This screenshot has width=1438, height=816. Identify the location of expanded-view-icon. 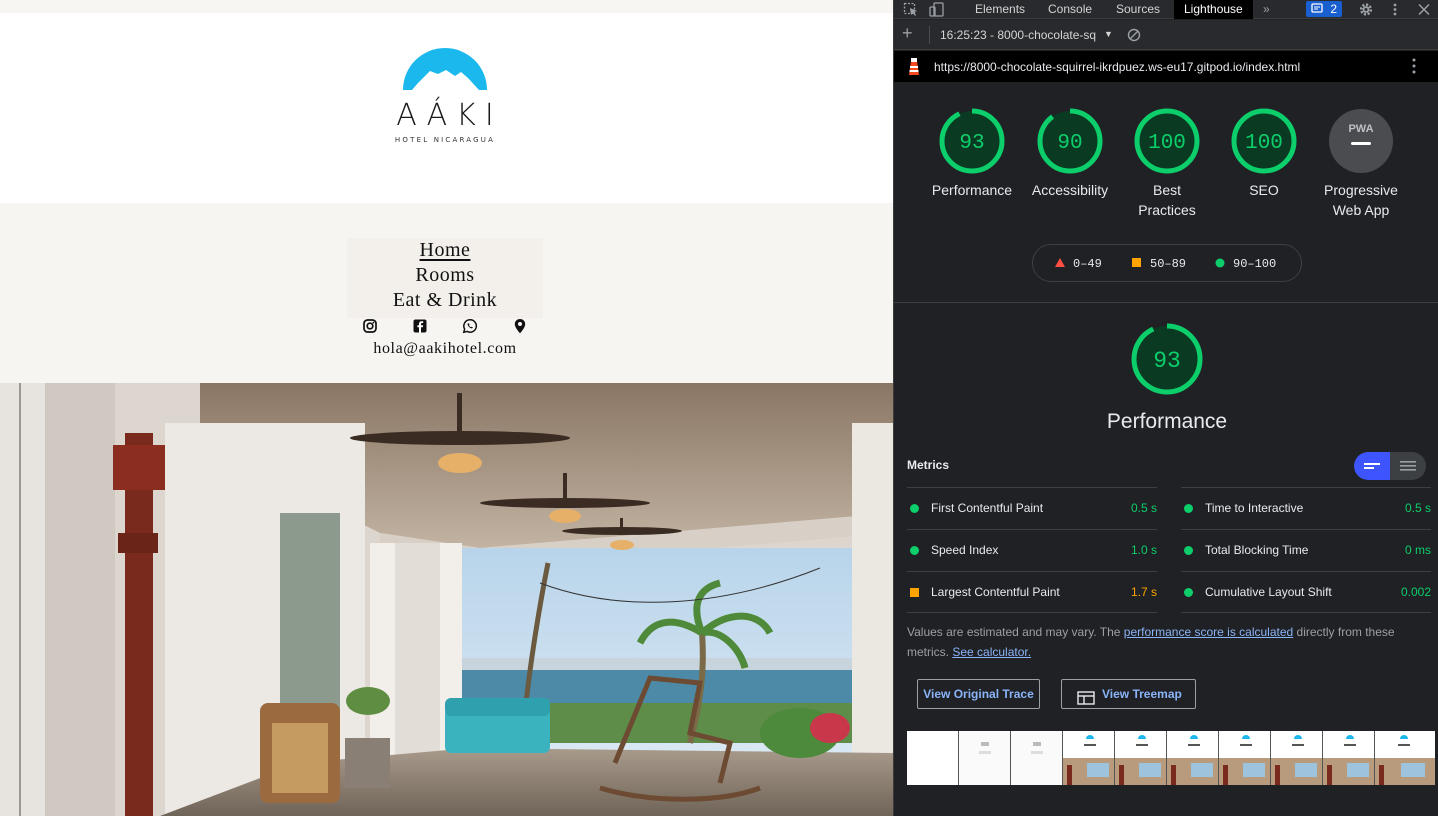
(1408, 466).